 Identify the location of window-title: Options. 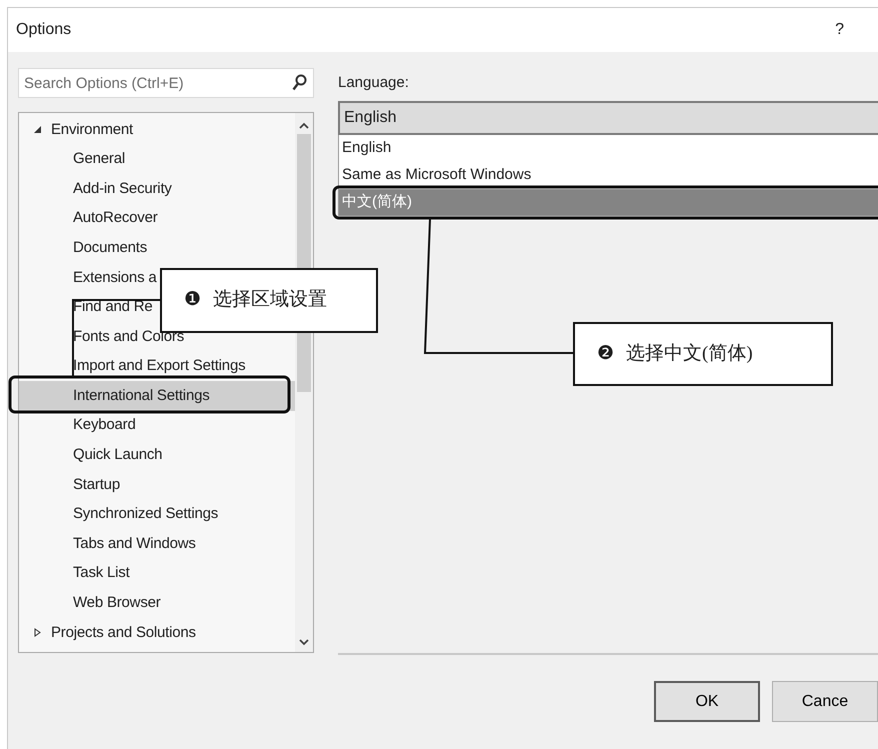
(44, 30).